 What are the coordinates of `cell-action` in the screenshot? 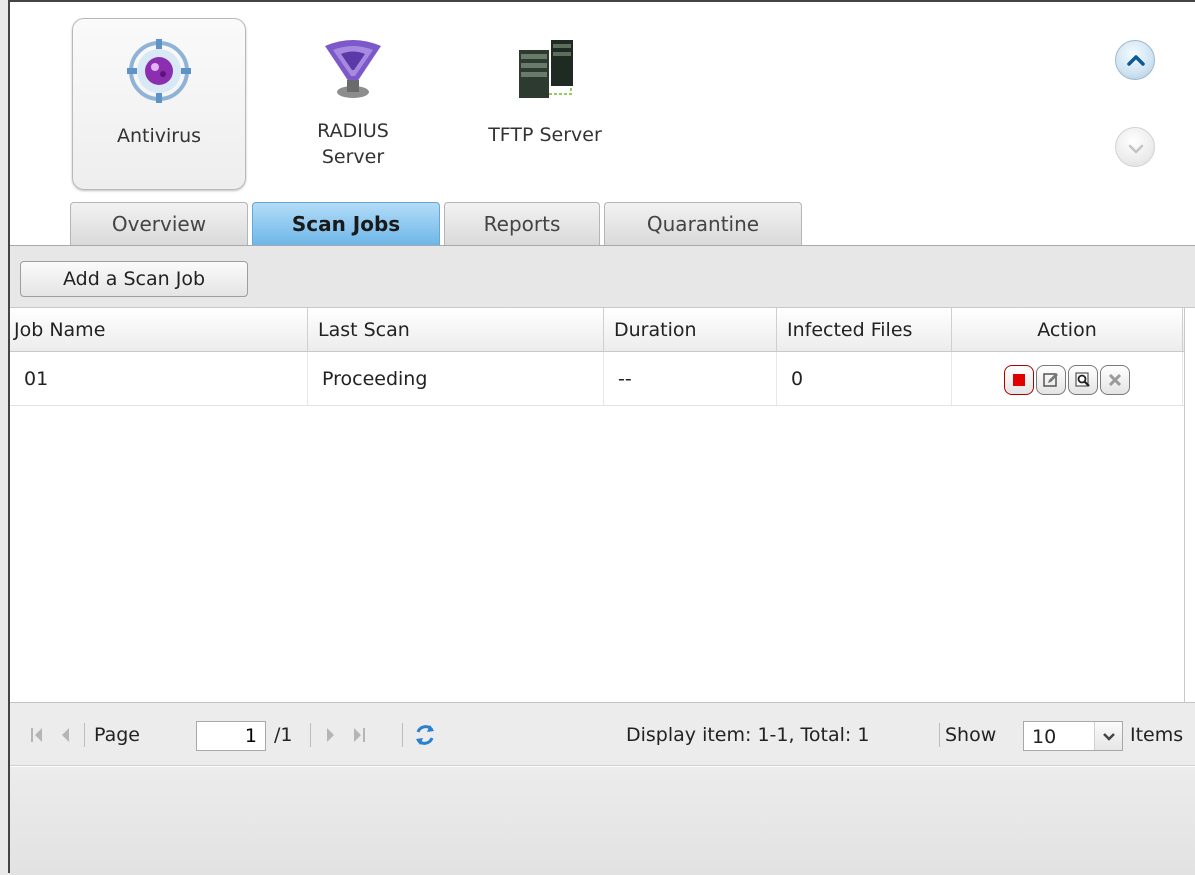 It's located at (1067, 378).